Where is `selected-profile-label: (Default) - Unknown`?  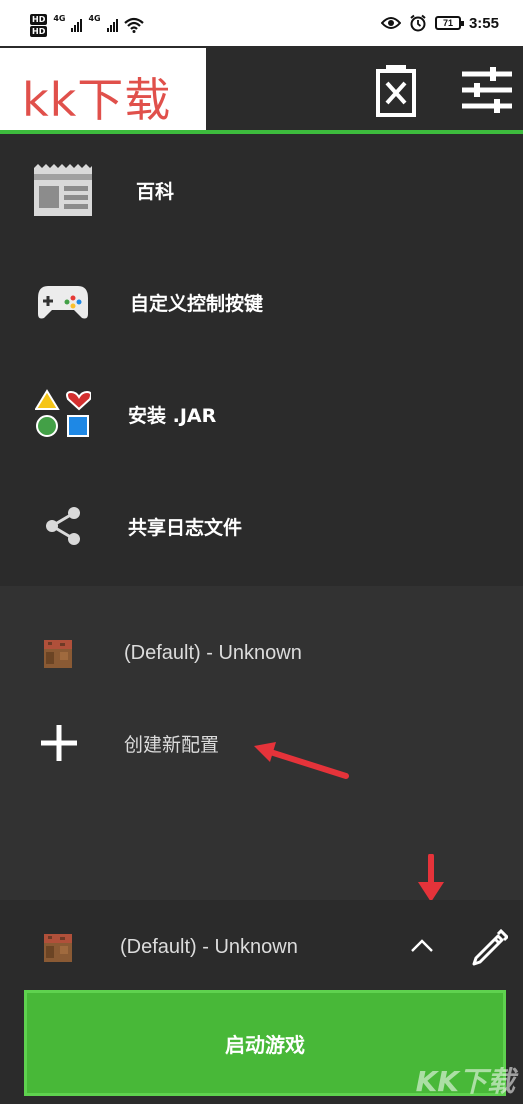 selected-profile-label: (Default) - Unknown is located at coordinates (209, 947).